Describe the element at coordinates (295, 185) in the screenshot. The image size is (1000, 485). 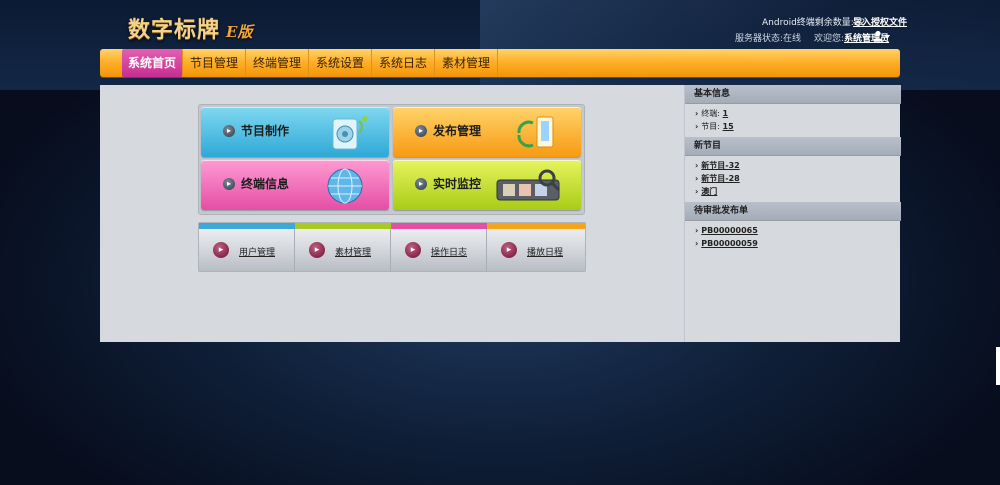
I see `tile-terminal-info: ▸ 终端信息` at that location.